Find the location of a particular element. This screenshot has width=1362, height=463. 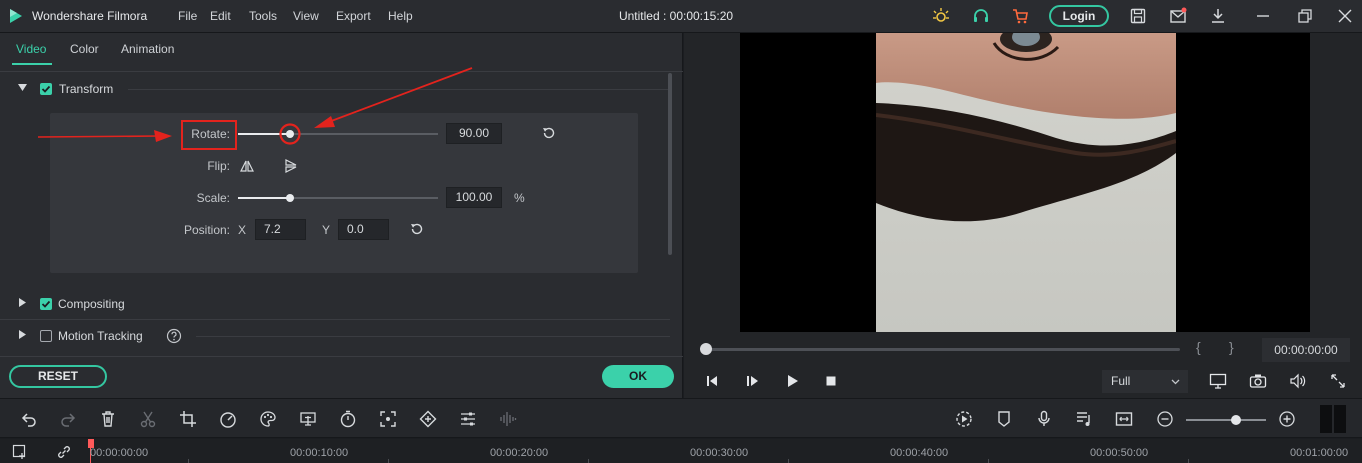

menu-view: View is located at coordinates (306, 16).